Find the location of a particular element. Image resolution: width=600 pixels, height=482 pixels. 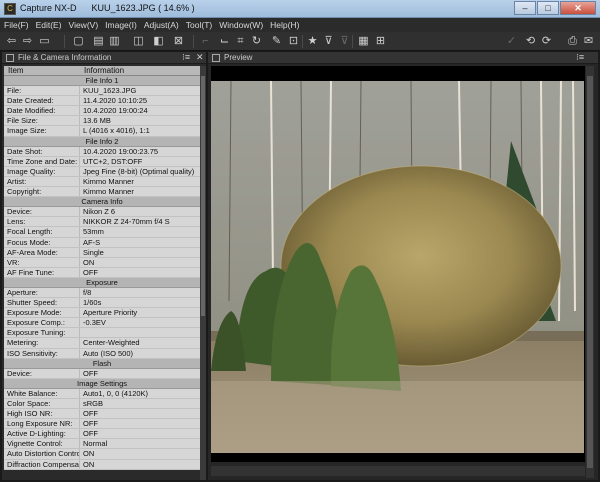

section-header: Exposure is located at coordinates (102, 282).